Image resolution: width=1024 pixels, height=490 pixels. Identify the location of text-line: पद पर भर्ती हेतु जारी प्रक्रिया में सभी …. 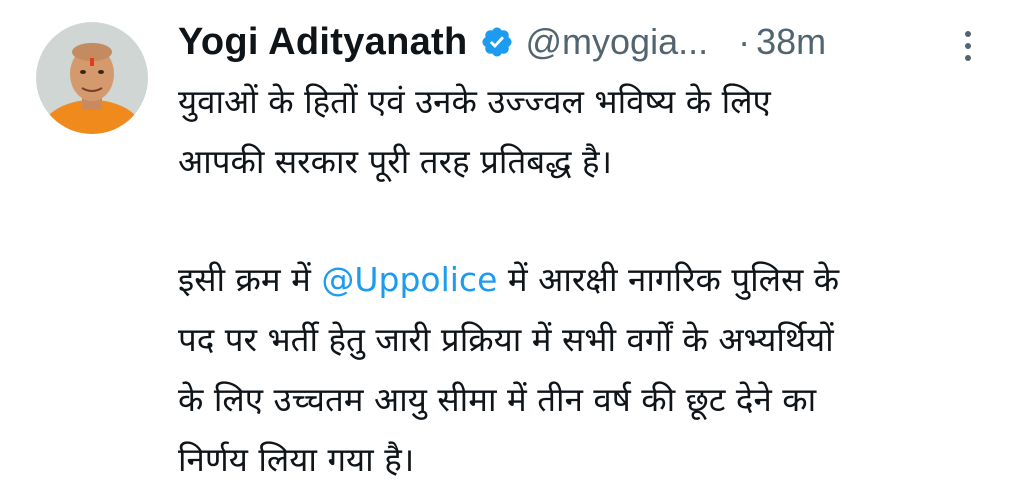
(506, 339).